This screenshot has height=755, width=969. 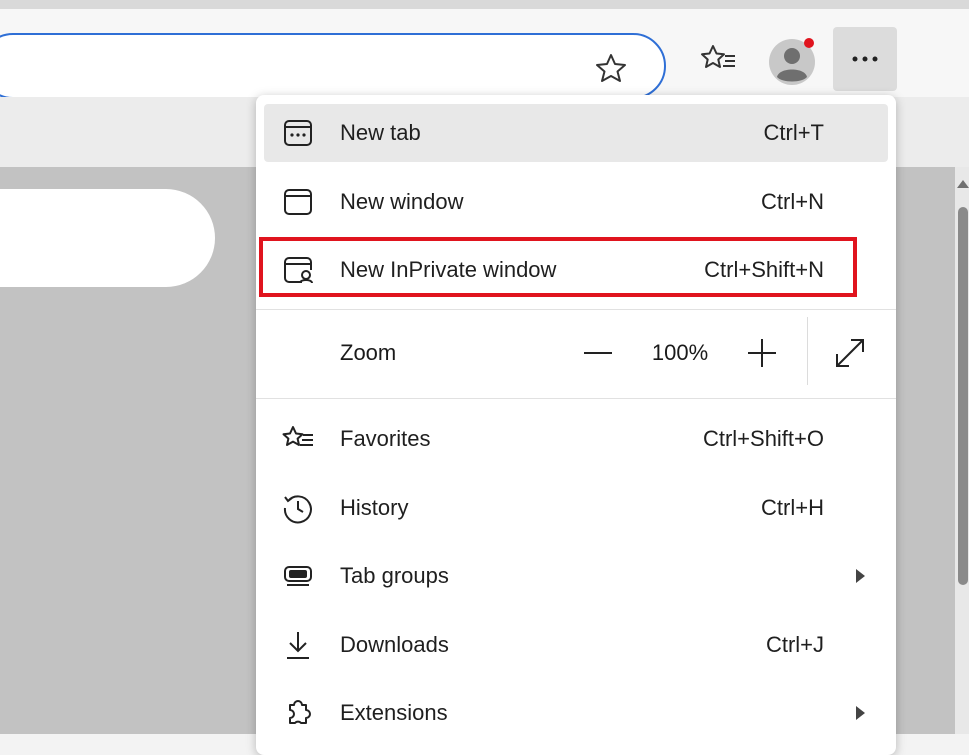 What do you see at coordinates (402, 201) in the screenshot?
I see `menu-item-label: New window` at bounding box center [402, 201].